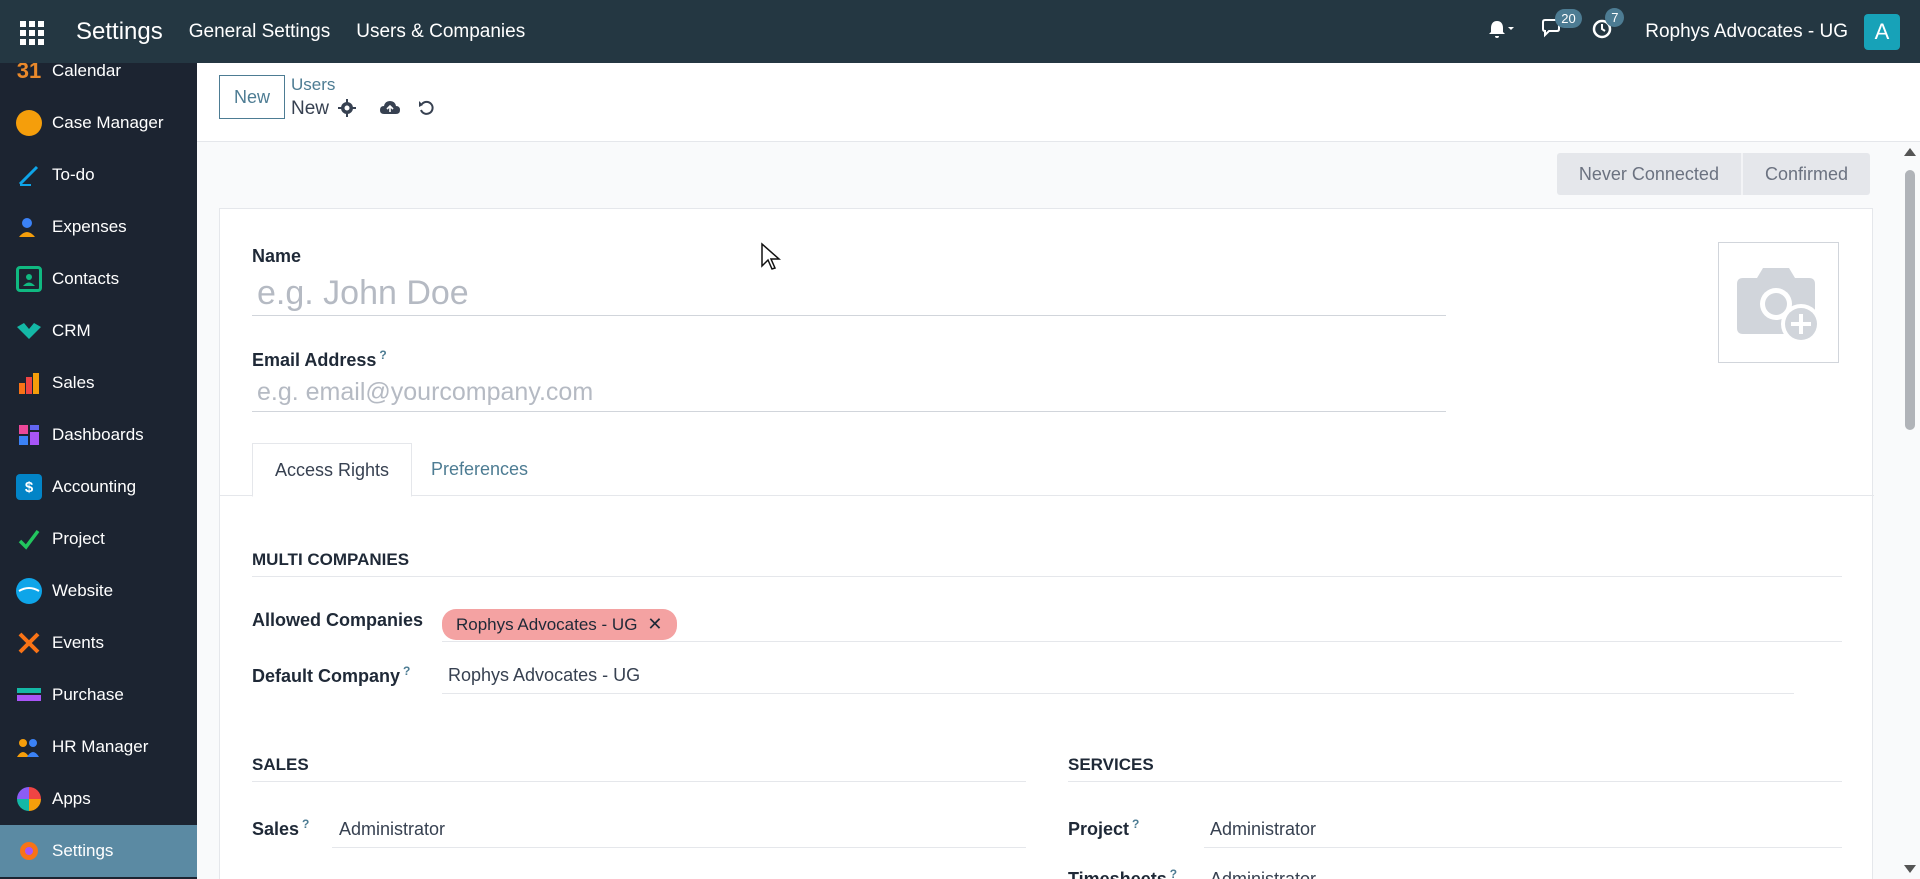 This screenshot has width=1920, height=879. Describe the element at coordinates (29, 695) in the screenshot. I see `purchase-icon` at that location.